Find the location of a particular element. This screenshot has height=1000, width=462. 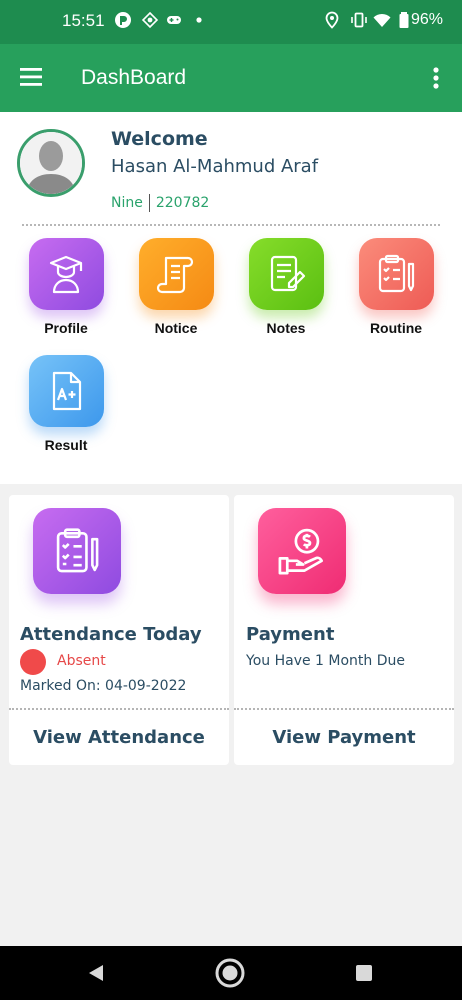

status-time: 15:51 is located at coordinates (83, 20).